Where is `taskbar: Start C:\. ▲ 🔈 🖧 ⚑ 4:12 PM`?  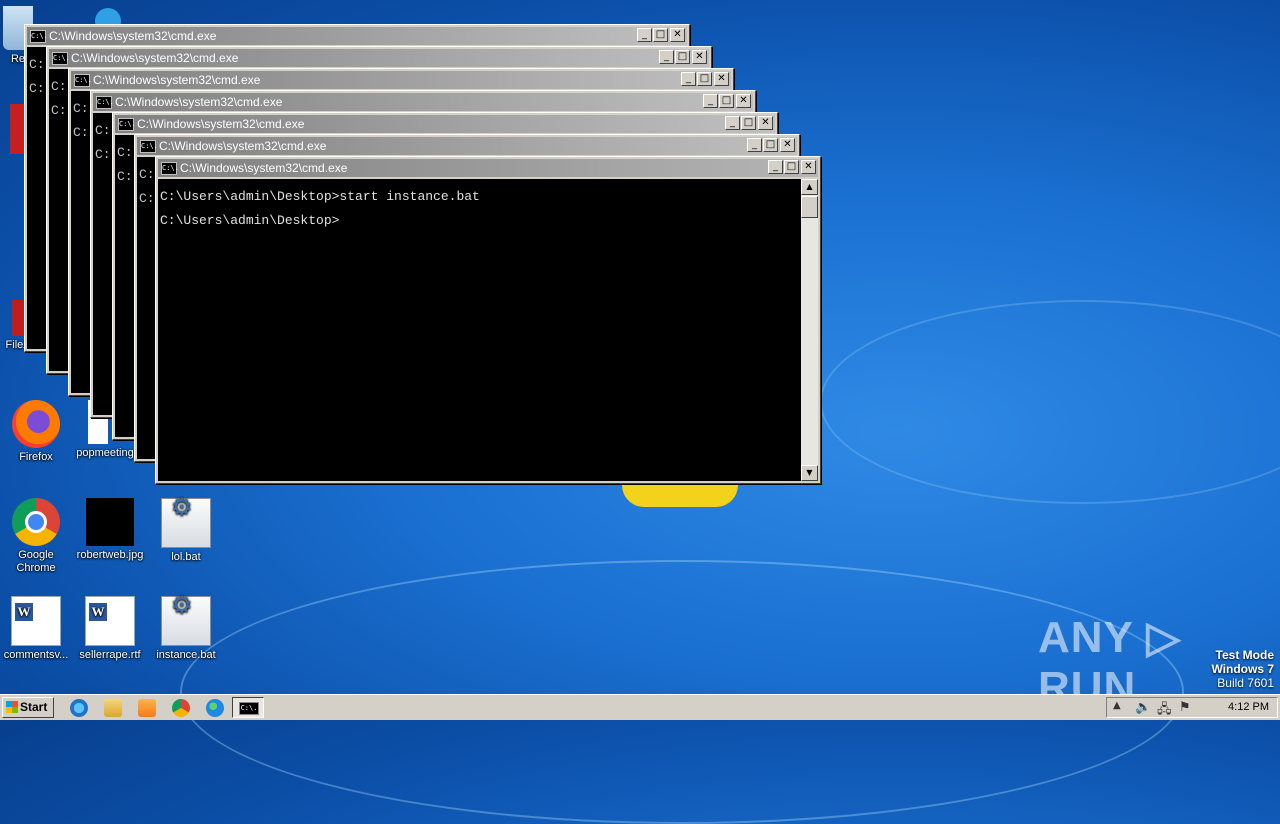 taskbar: Start C:\. ▲ 🔈 🖧 ⚑ 4:12 PM is located at coordinates (640, 707).